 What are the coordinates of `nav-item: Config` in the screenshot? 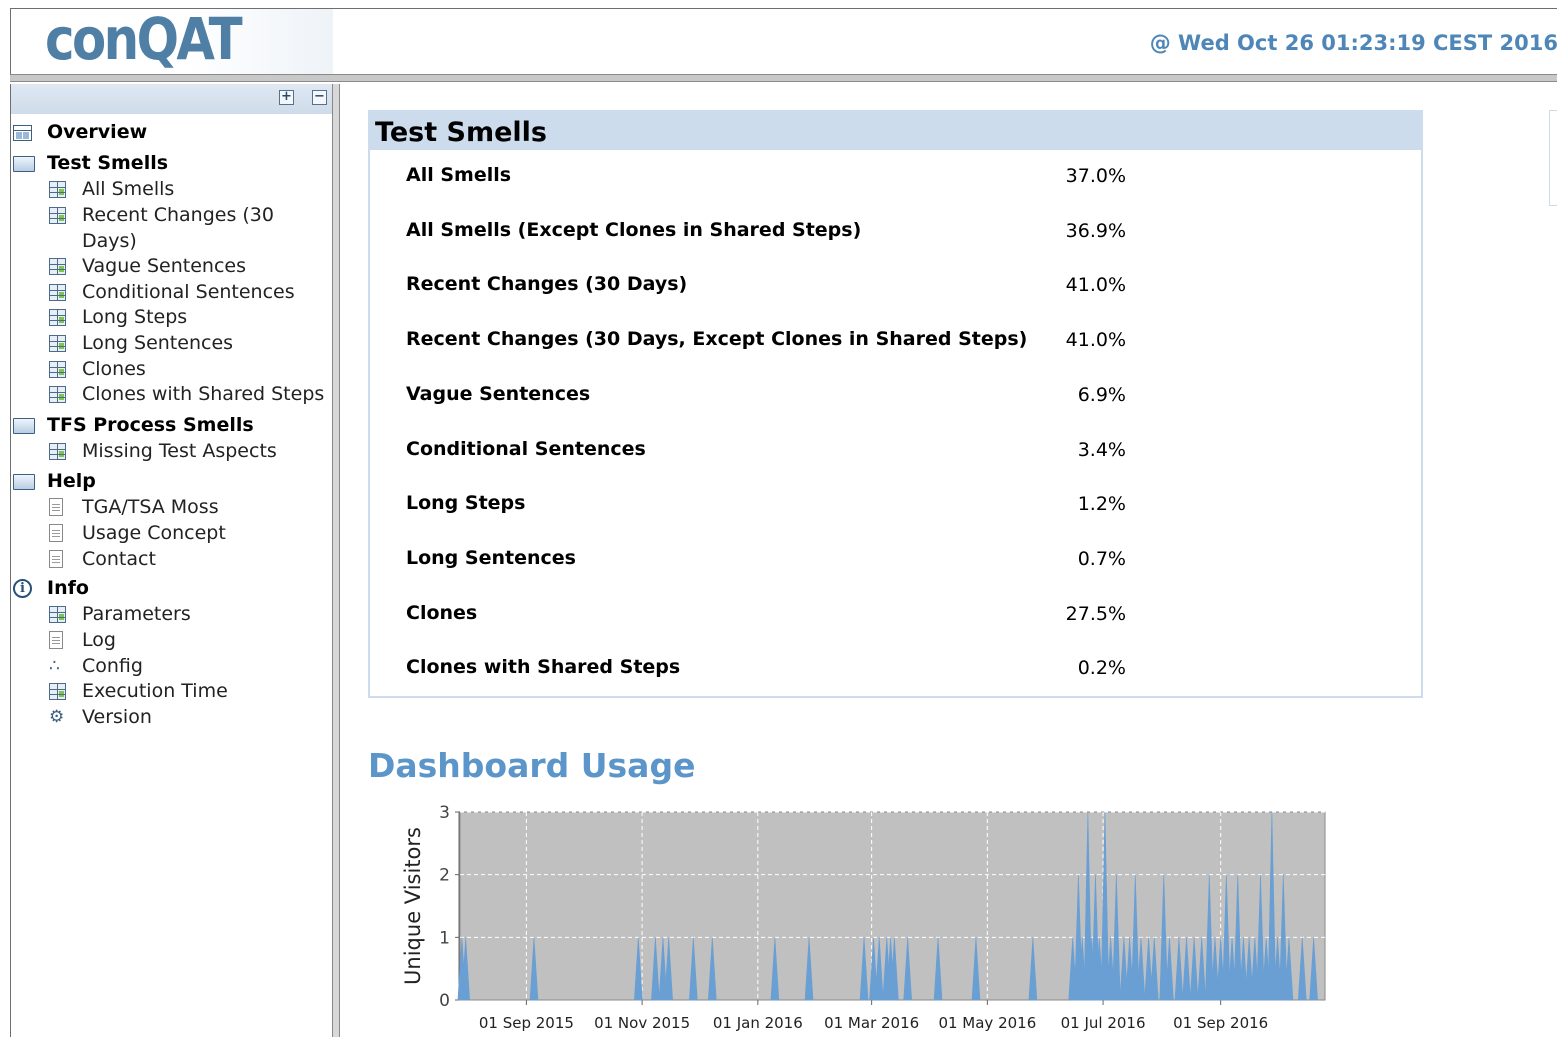 It's located at (112, 666).